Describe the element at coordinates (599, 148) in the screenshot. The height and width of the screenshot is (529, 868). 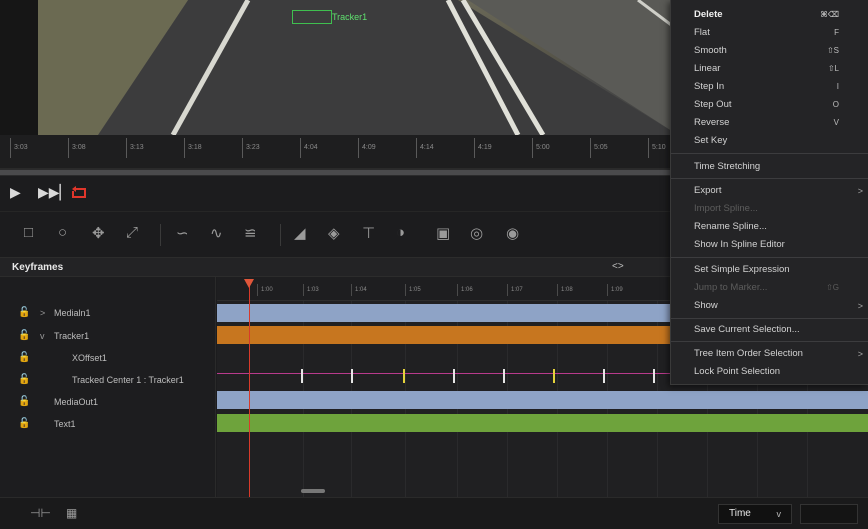
I see `ruler-tick: 5:05` at that location.